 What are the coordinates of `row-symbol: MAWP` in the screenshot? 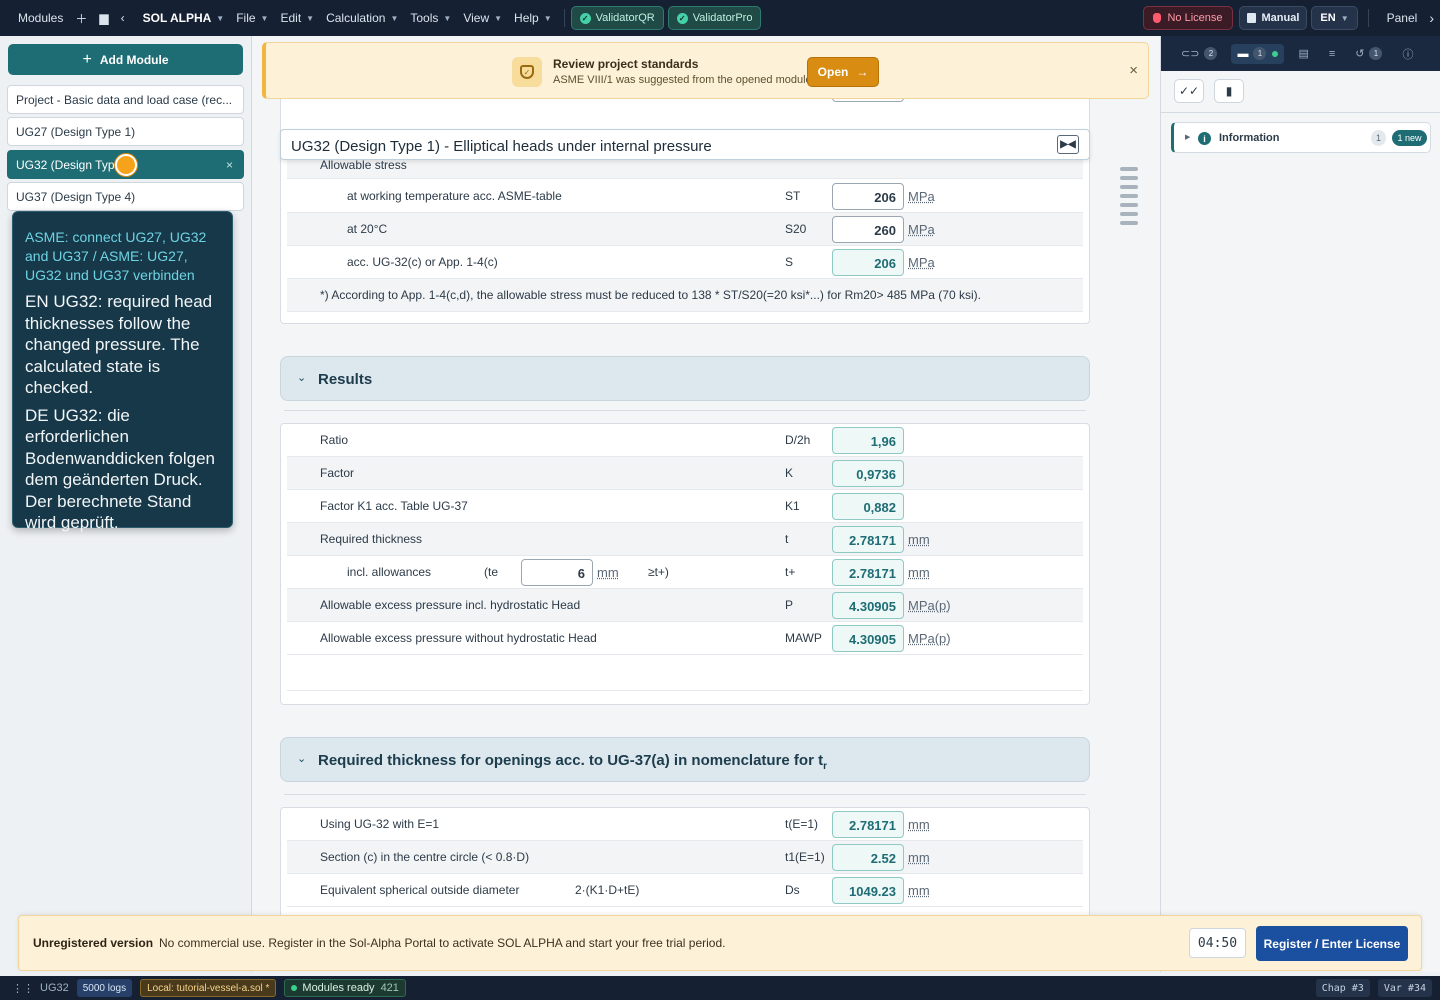 It's located at (803, 638).